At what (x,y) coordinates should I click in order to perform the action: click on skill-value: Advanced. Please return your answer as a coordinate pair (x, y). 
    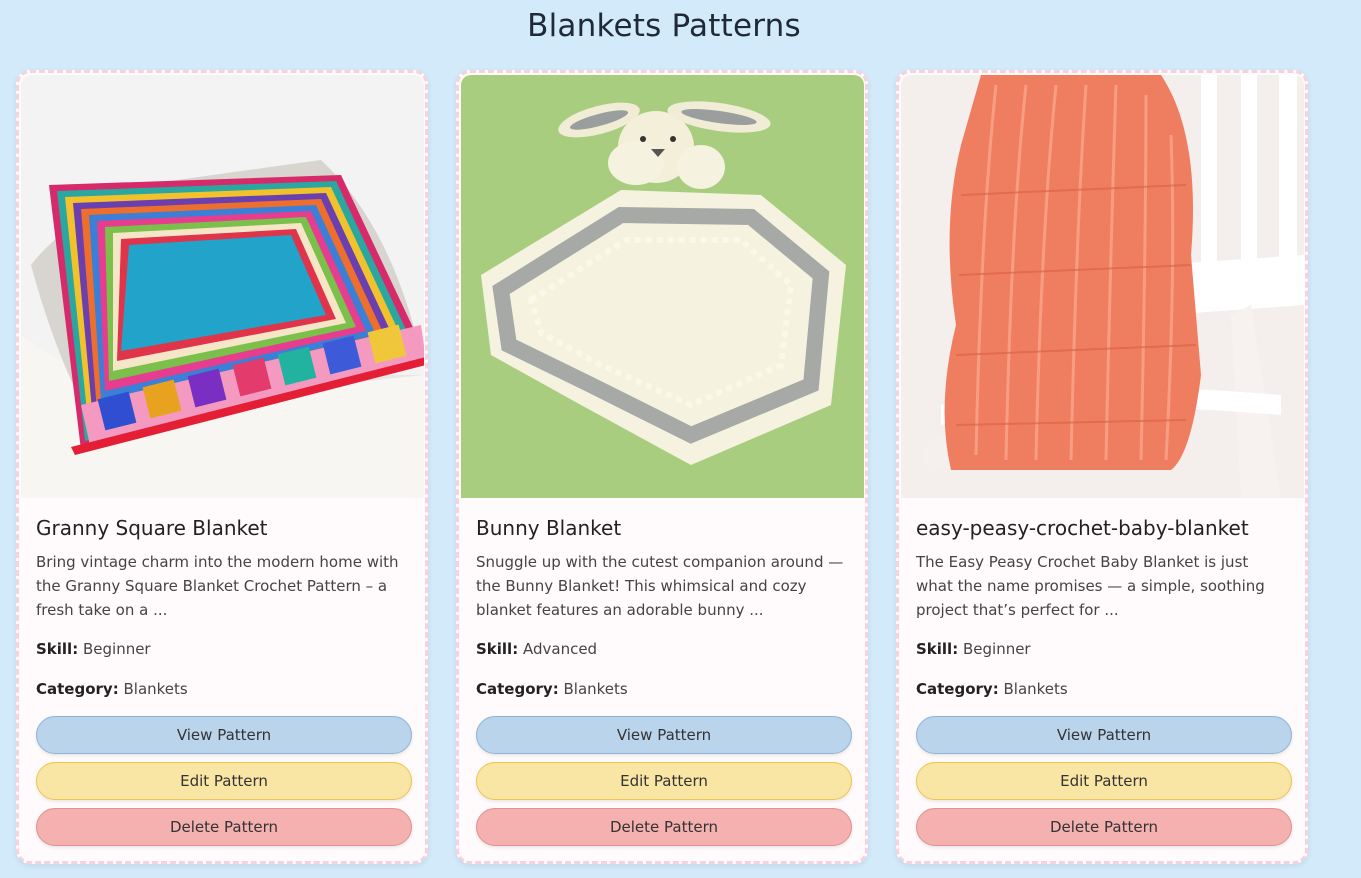
    Looking at the image, I should click on (560, 649).